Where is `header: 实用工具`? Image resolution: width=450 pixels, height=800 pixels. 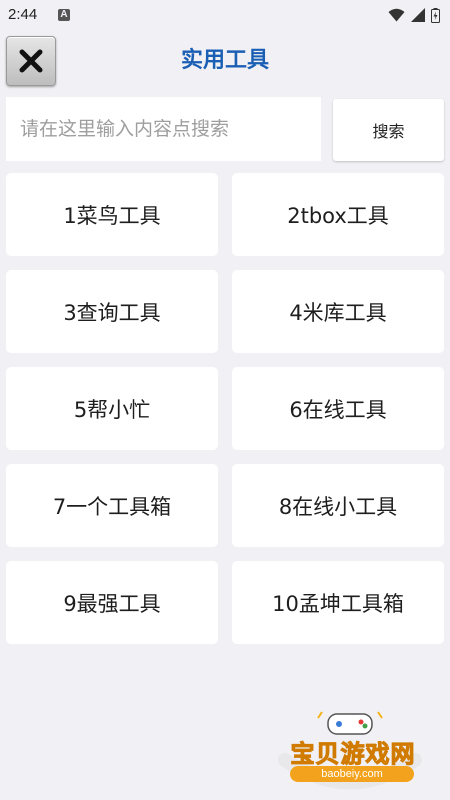
header: 实用工具 is located at coordinates (225, 61).